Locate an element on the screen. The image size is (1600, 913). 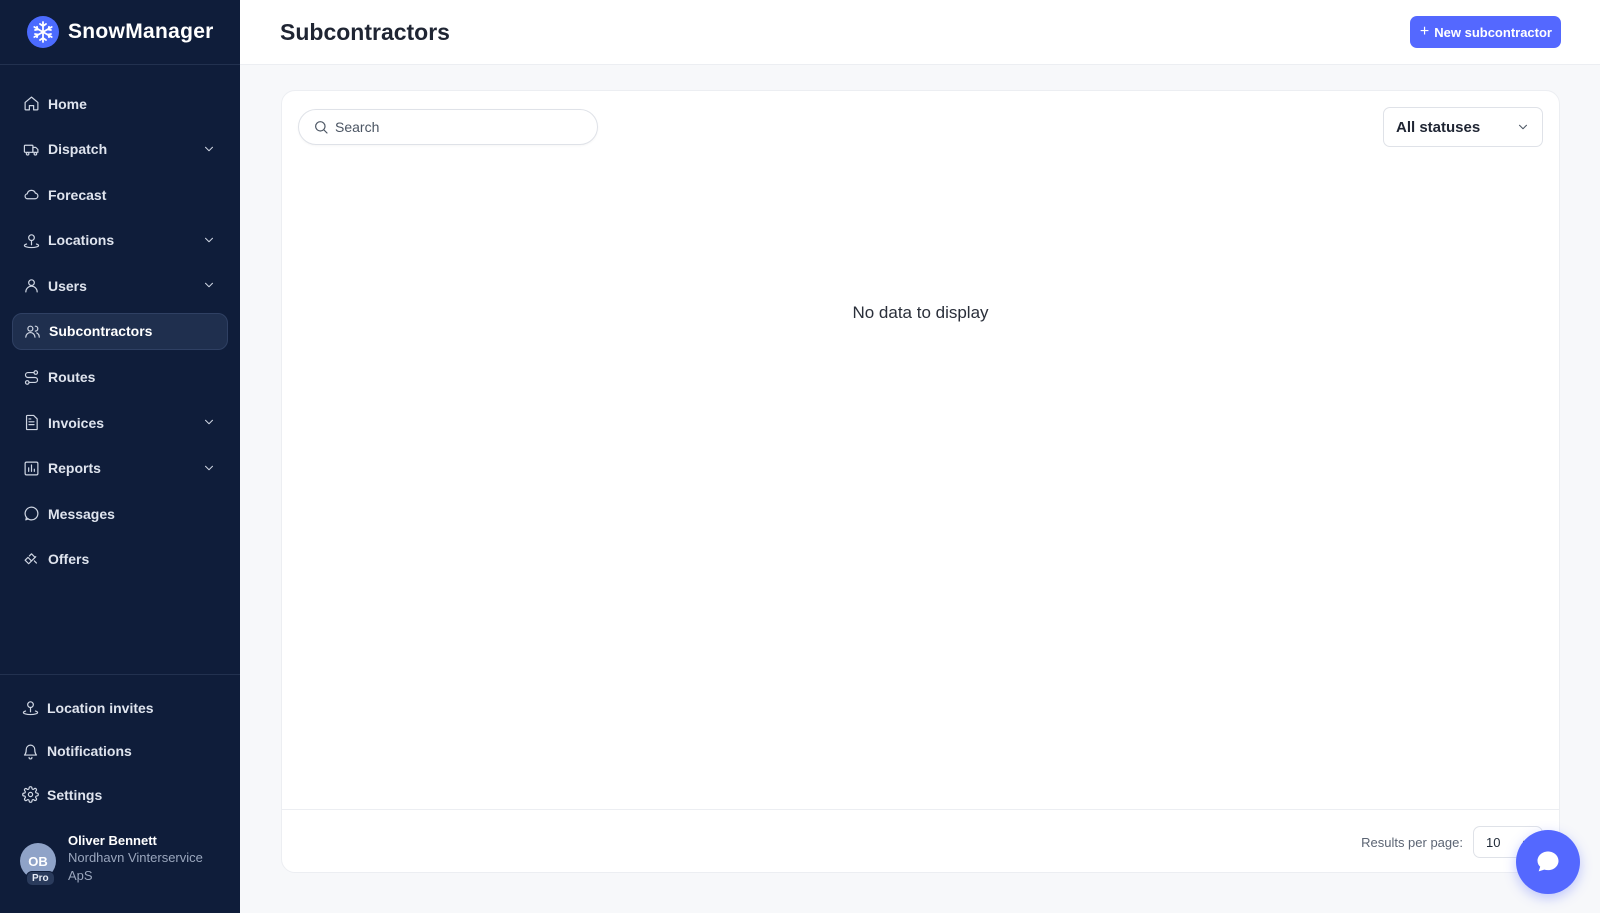
page-header: Subcontractors + New subcontractor is located at coordinates (920, 32).